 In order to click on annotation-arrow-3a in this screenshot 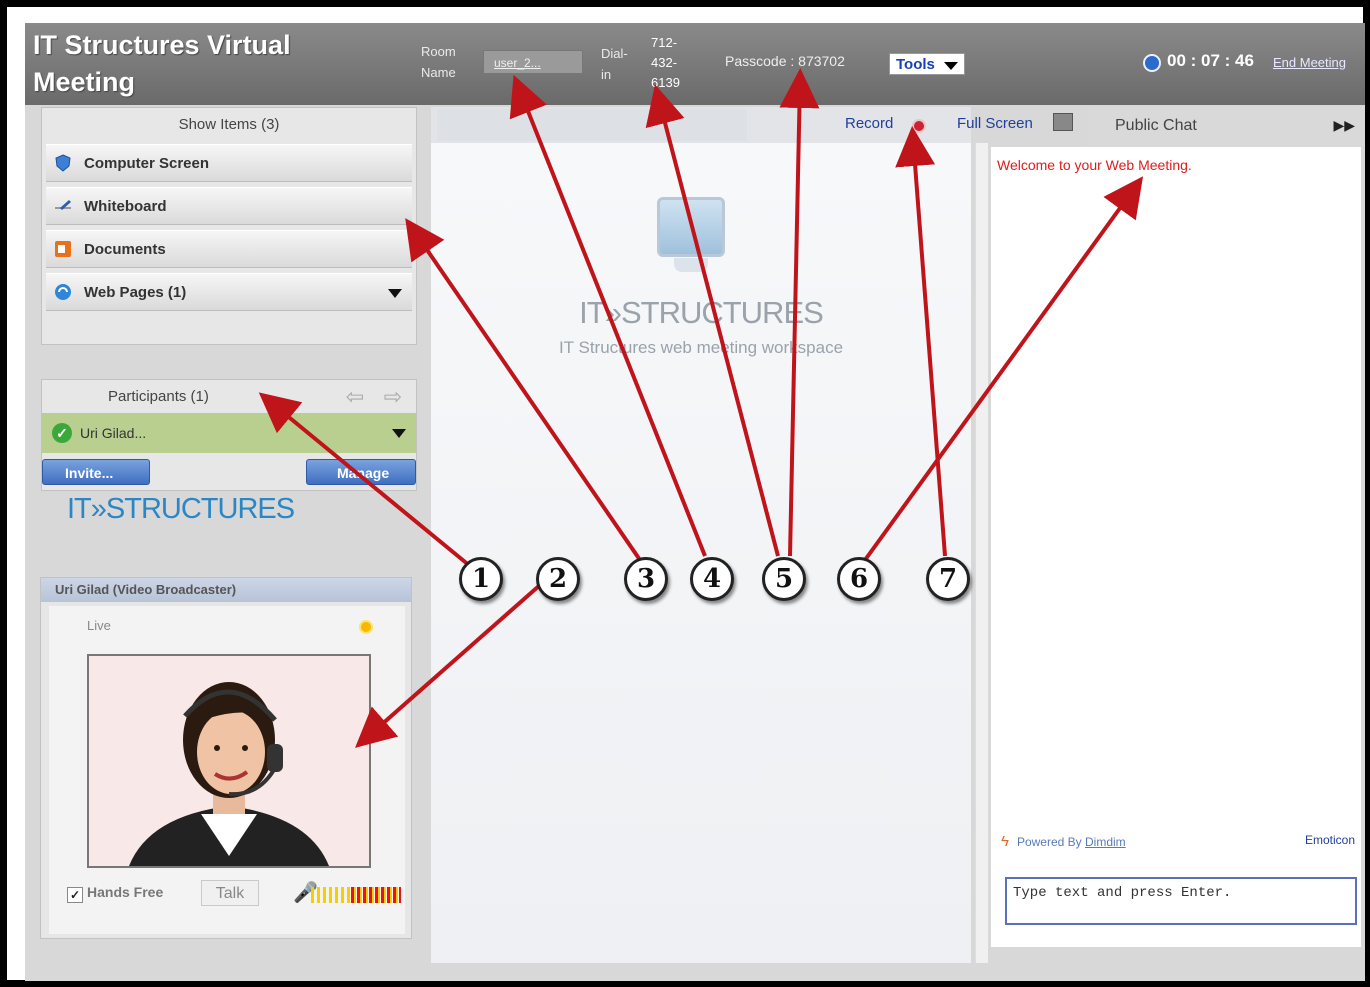, I will do `click(523, 390)`.